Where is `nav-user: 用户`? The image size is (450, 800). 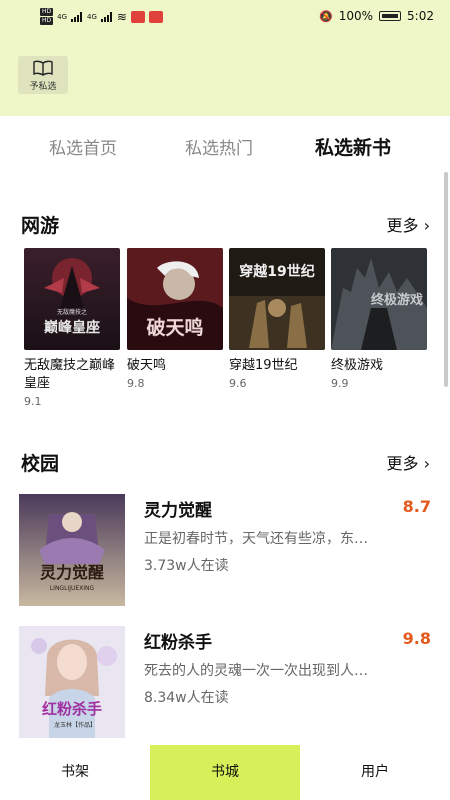
nav-user: 用户 is located at coordinates (375, 772).